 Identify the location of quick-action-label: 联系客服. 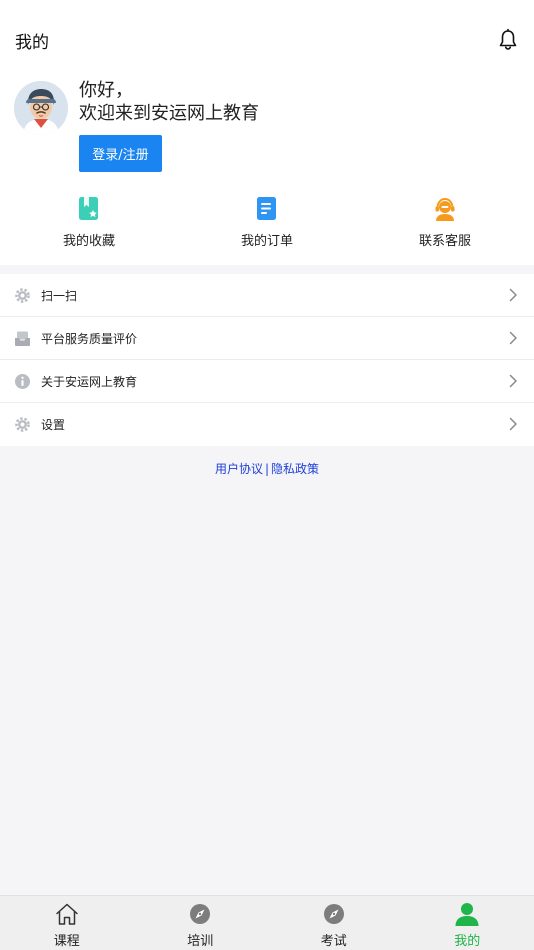
(444, 241).